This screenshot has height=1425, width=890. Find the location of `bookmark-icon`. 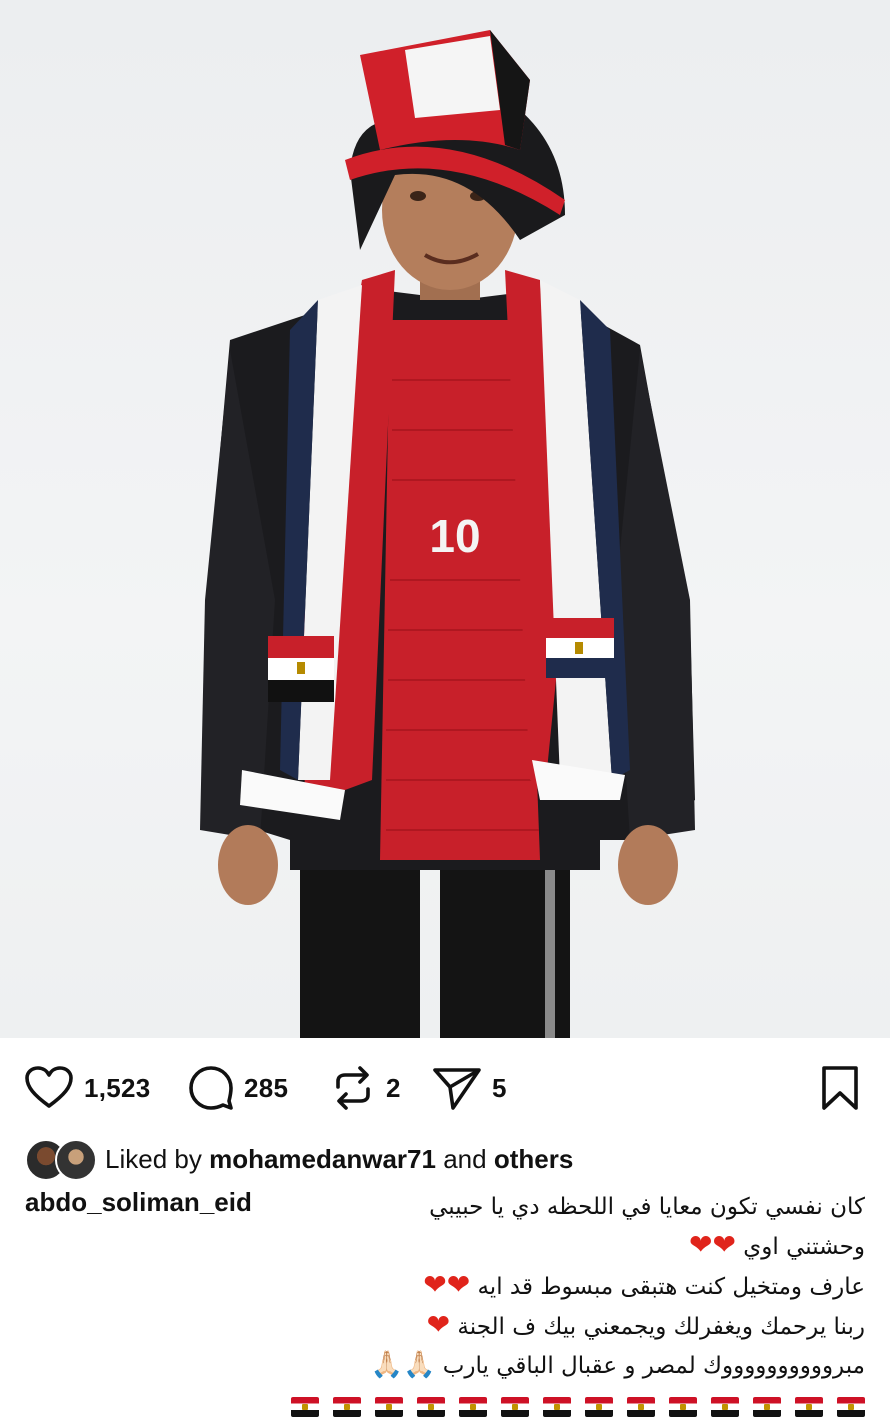

bookmark-icon is located at coordinates (840, 1088).